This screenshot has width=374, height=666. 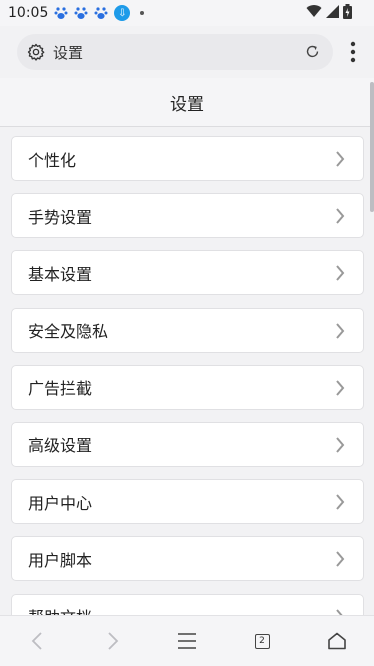 What do you see at coordinates (60, 560) in the screenshot?
I see `settings-item-label: 用户脚本` at bounding box center [60, 560].